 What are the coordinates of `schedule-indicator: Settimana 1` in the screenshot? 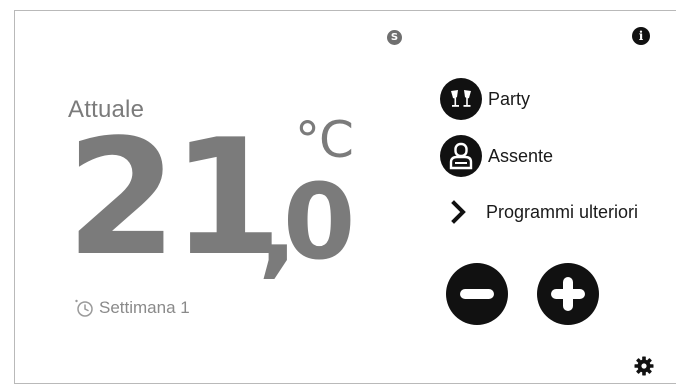 It's located at (132, 308).